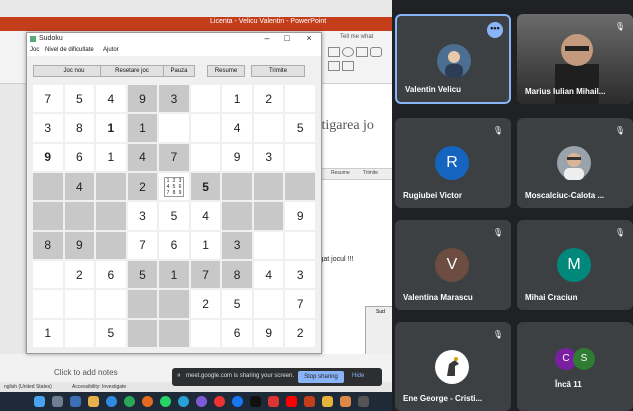 Image resolution: width=633 pixels, height=411 pixels. I want to click on shape-rect-icon, so click(334, 52).